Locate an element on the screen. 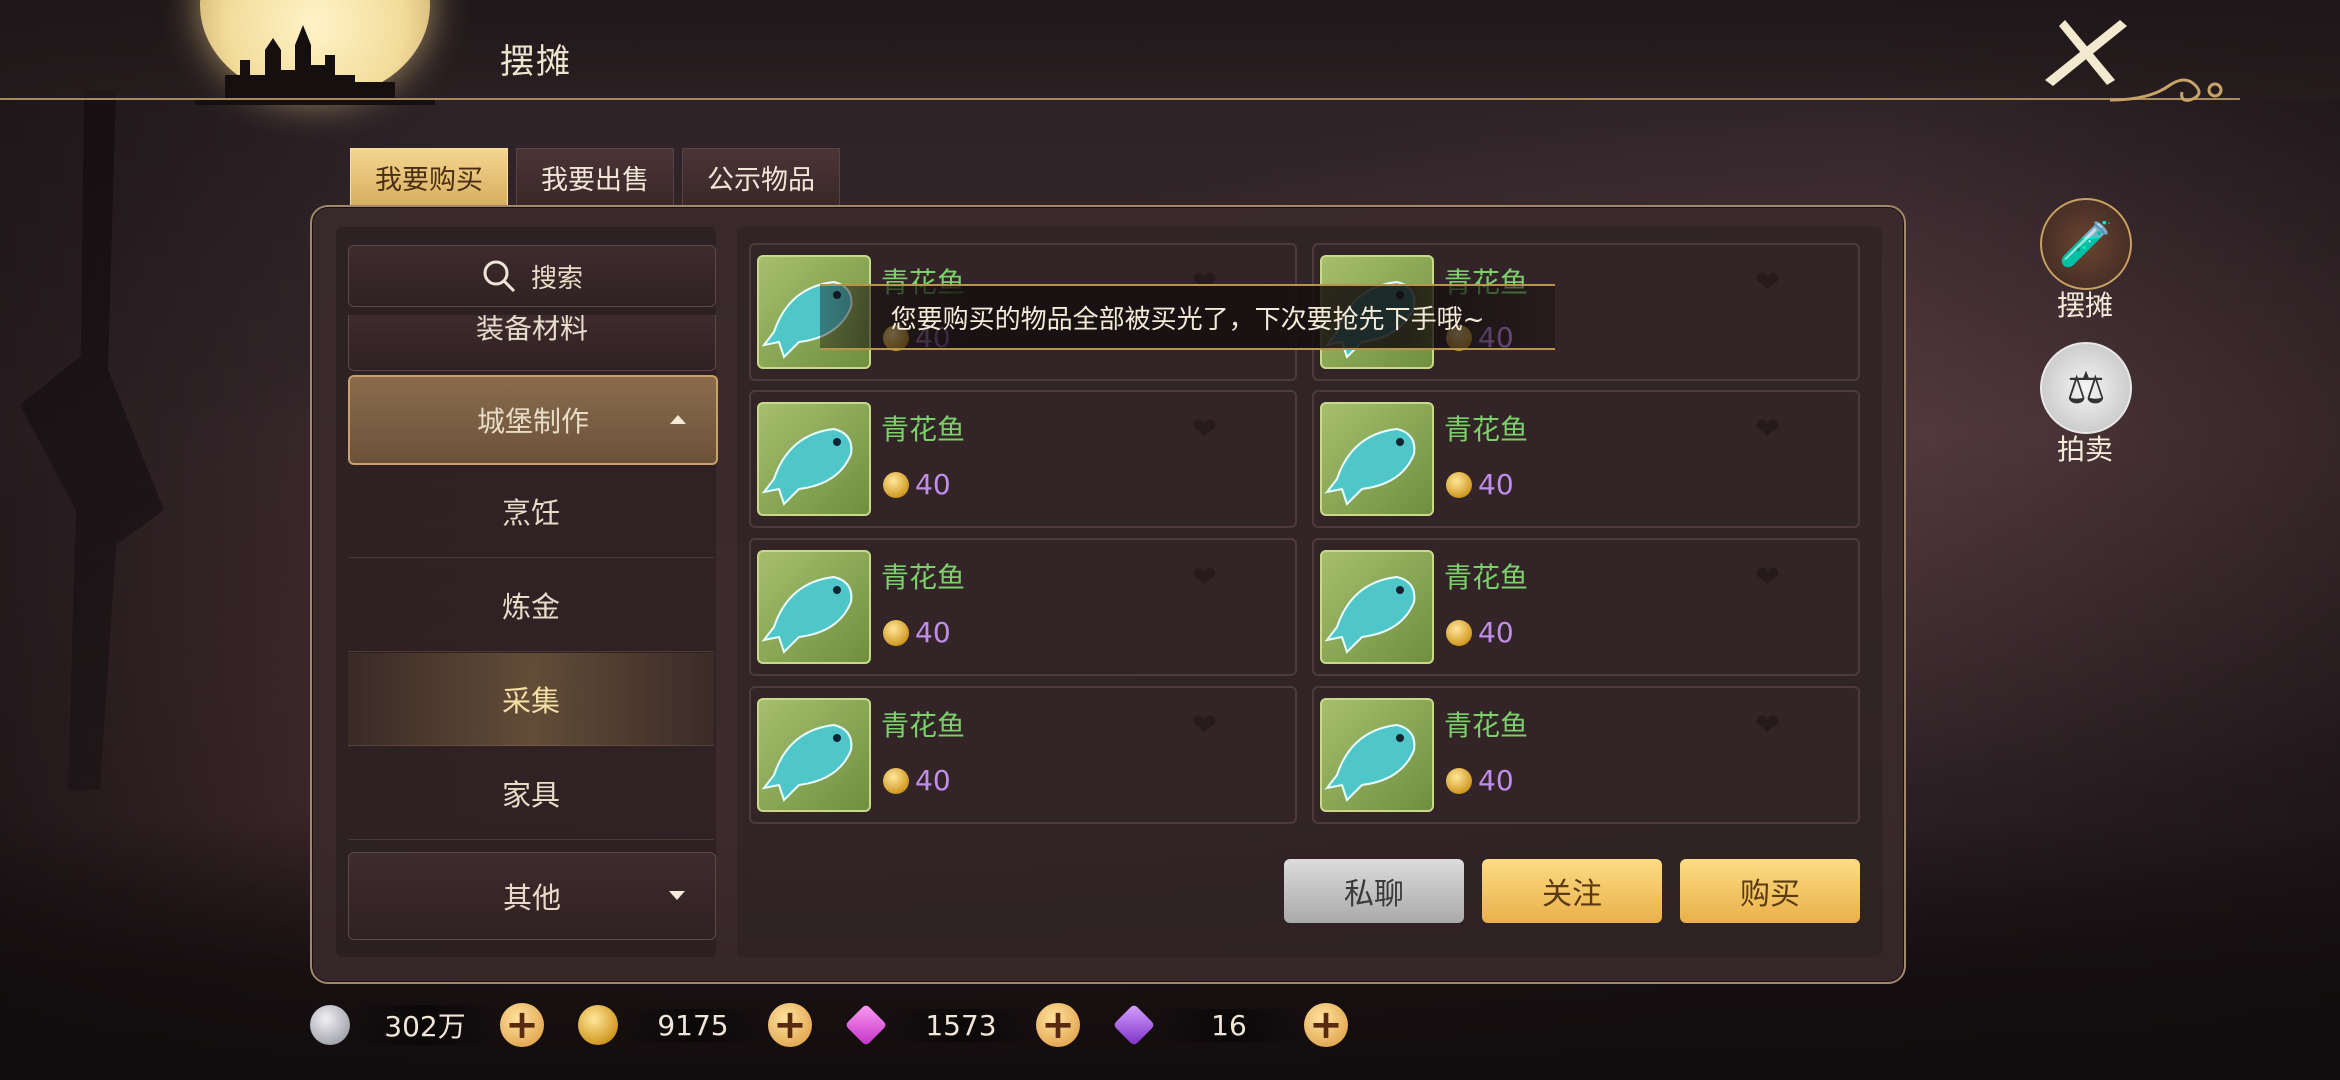 Image resolution: width=2340 pixels, height=1080 pixels. currency-silver: 302万 + is located at coordinates (427, 1025).